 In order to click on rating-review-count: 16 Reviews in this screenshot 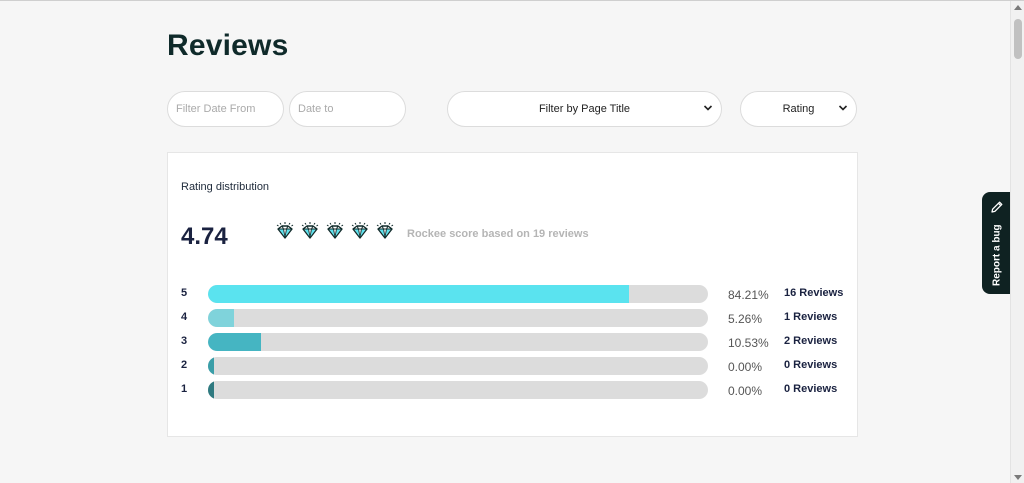, I will do `click(814, 293)`.